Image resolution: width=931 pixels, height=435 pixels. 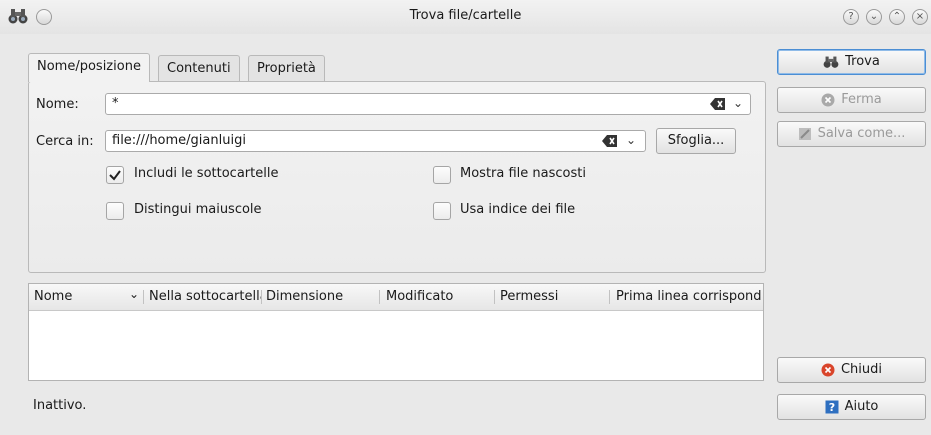 I want to click on search-in-value: file:///home/gianluigi, so click(x=179, y=140).